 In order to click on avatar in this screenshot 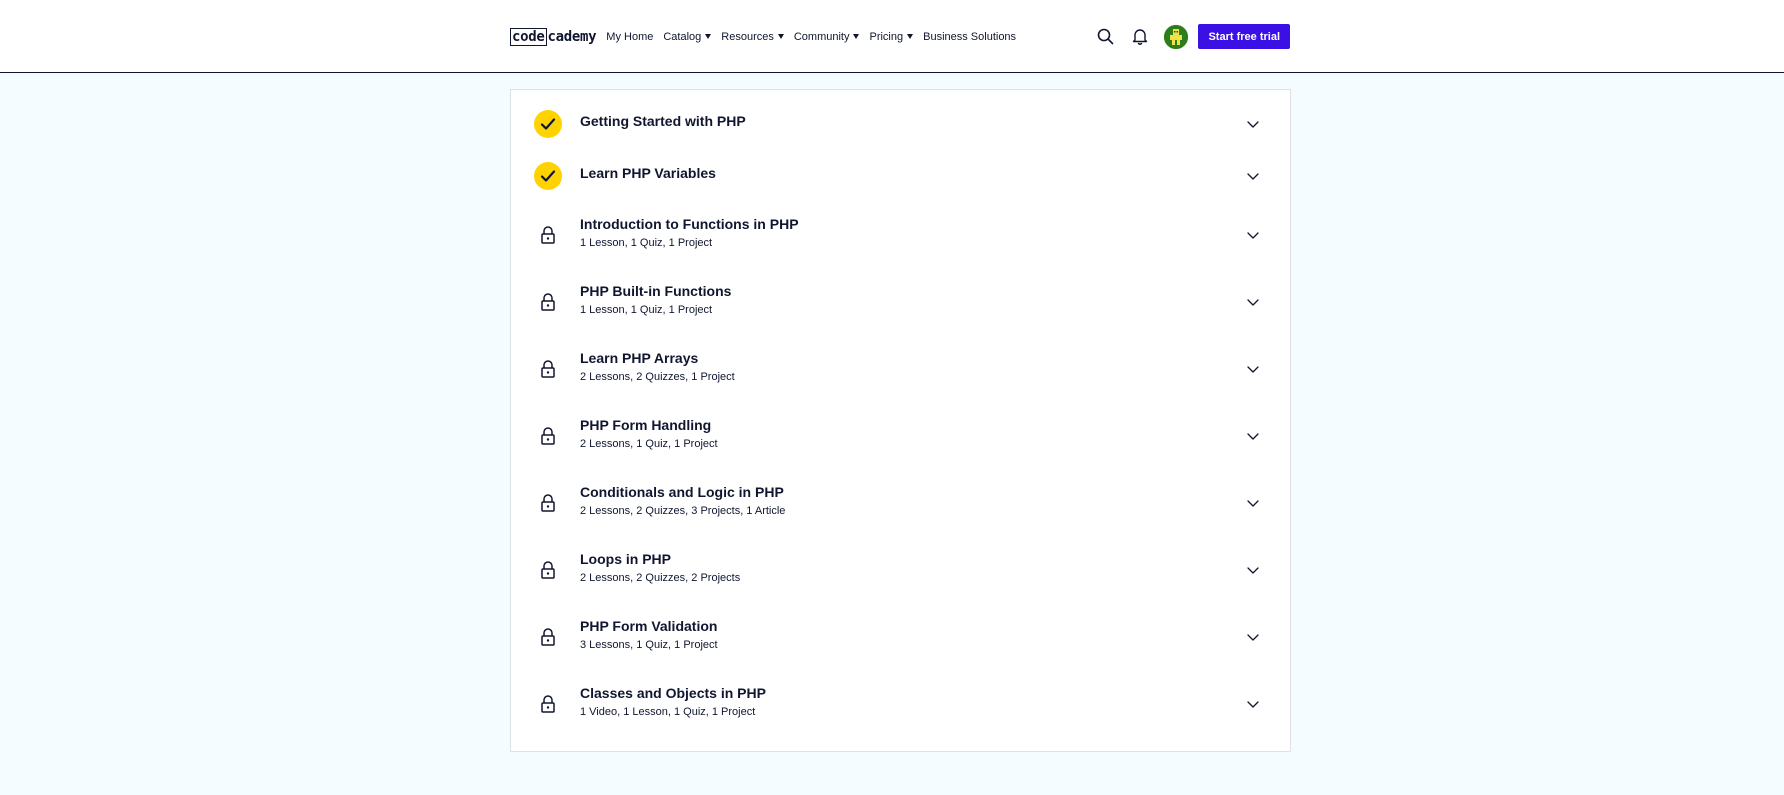, I will do `click(1176, 36)`.